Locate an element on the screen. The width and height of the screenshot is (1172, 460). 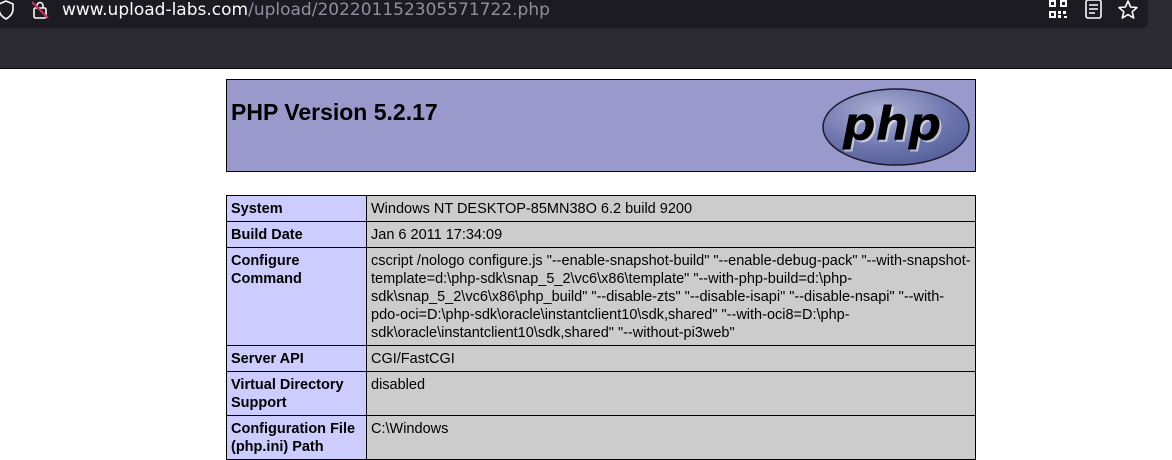
row-label: Server API is located at coordinates (296, 358).